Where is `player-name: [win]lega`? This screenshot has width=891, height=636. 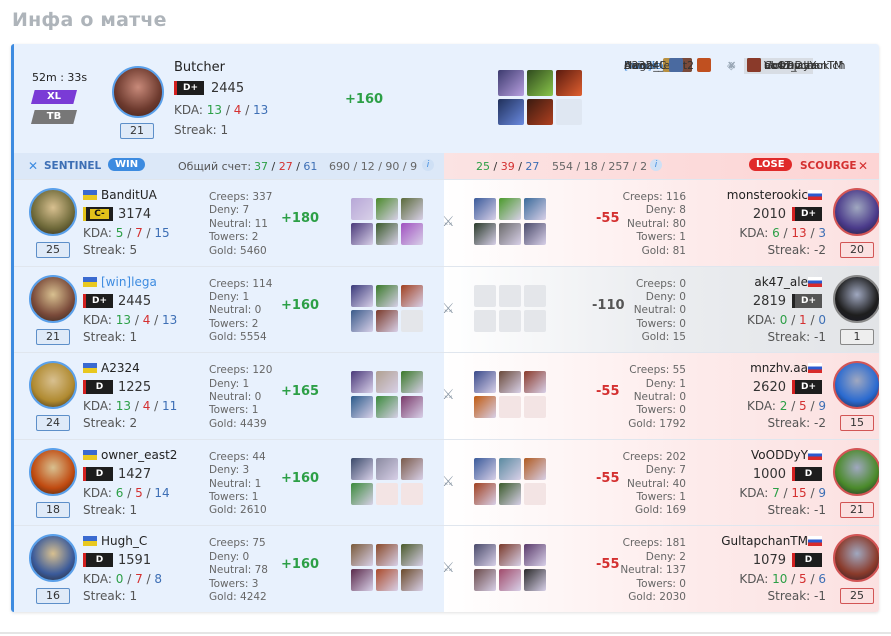 player-name: [win]lega is located at coordinates (120, 282).